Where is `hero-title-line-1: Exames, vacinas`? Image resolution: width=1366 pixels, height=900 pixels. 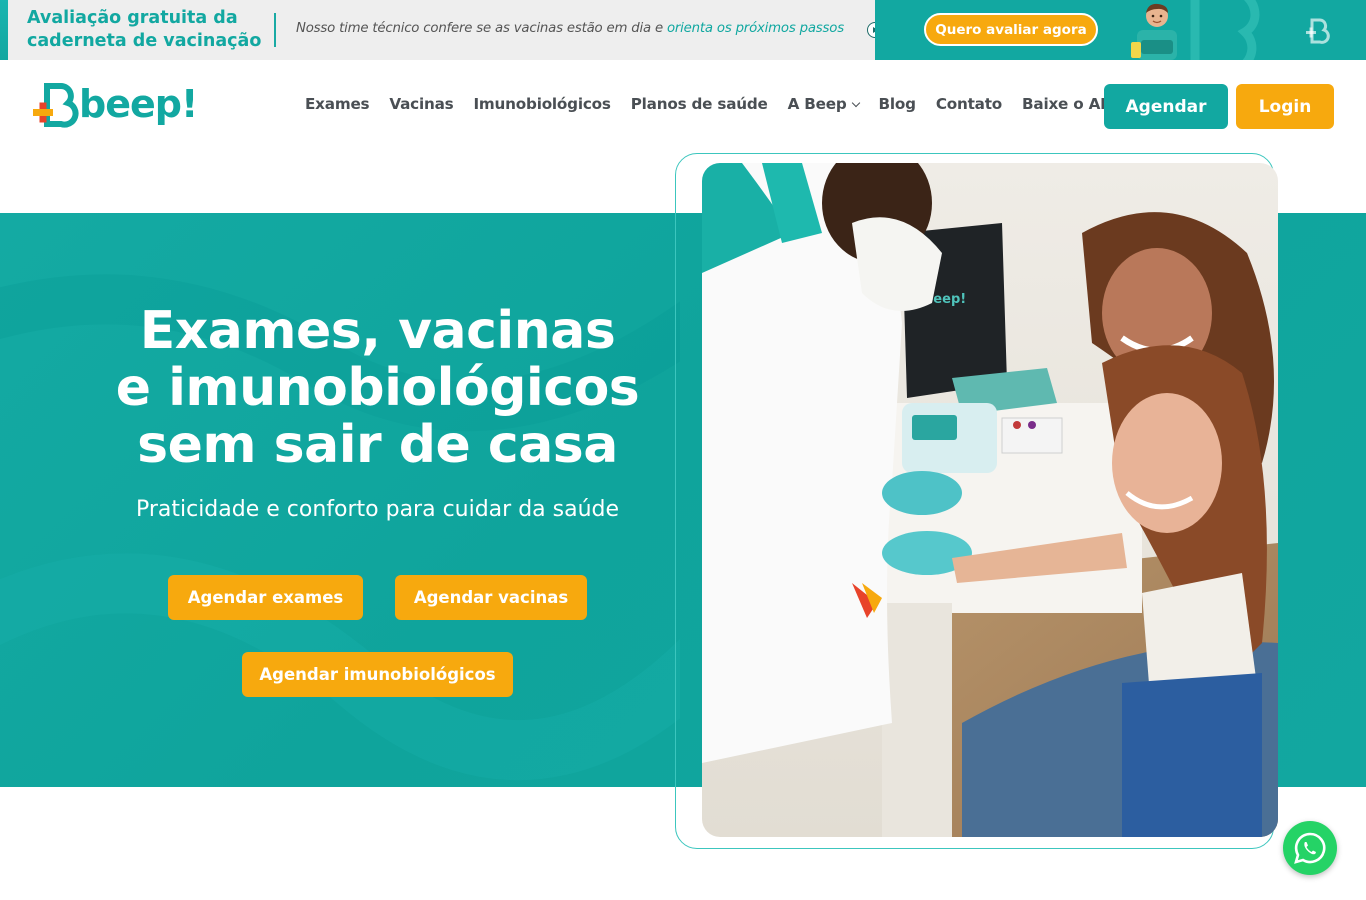
hero-title-line-1: Exames, vacinas is located at coordinates (377, 331).